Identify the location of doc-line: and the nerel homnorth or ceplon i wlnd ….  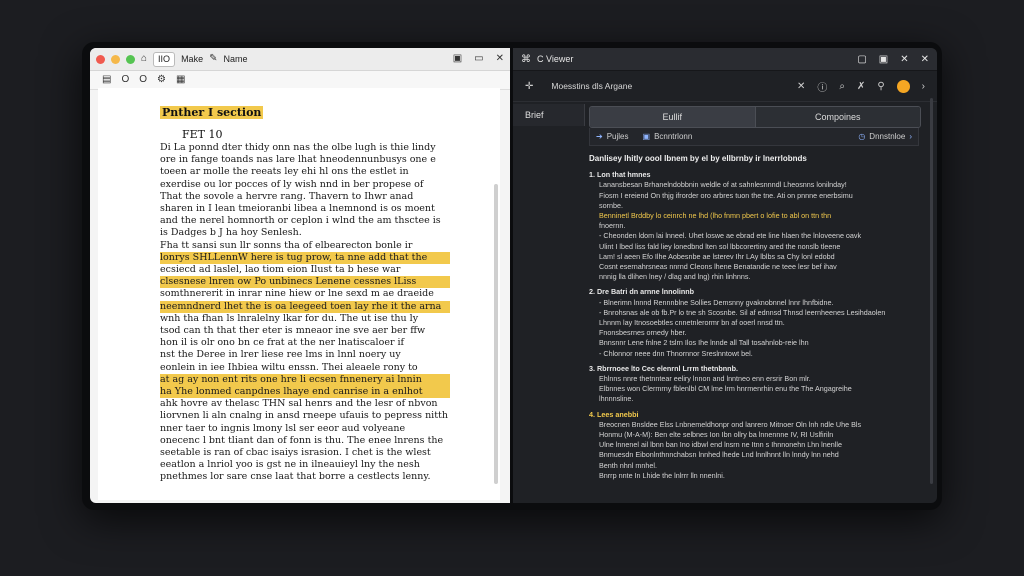
(300, 221).